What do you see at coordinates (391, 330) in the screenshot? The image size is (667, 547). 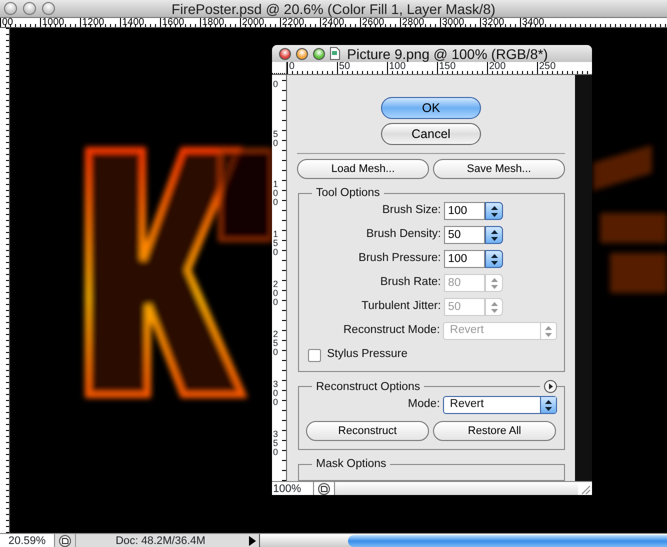 I see `field-label: Reconstruct Mode:` at bounding box center [391, 330].